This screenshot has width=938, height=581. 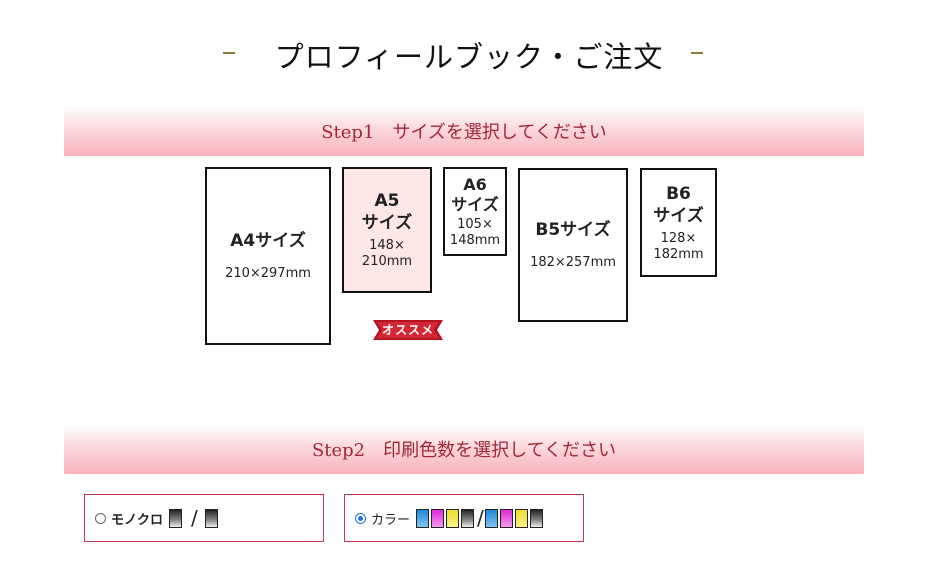 What do you see at coordinates (697, 53) in the screenshot?
I see `title-dash-right` at bounding box center [697, 53].